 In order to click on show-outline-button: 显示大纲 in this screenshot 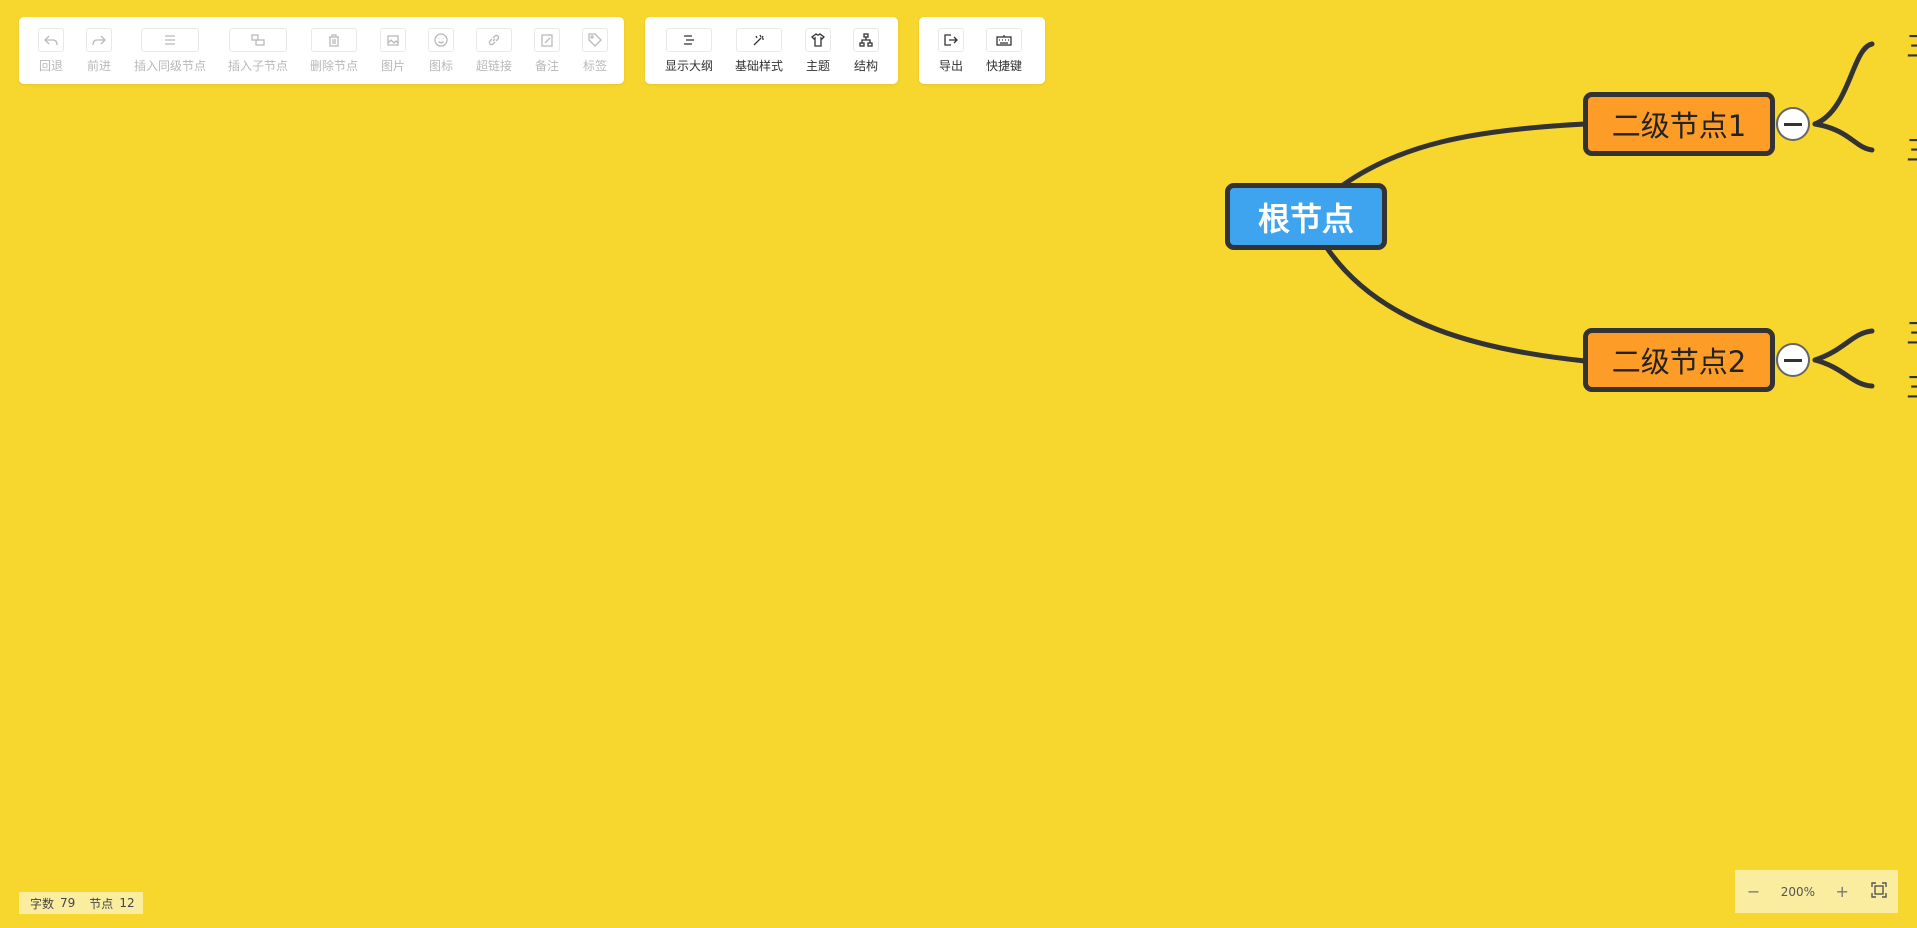, I will do `click(689, 45)`.